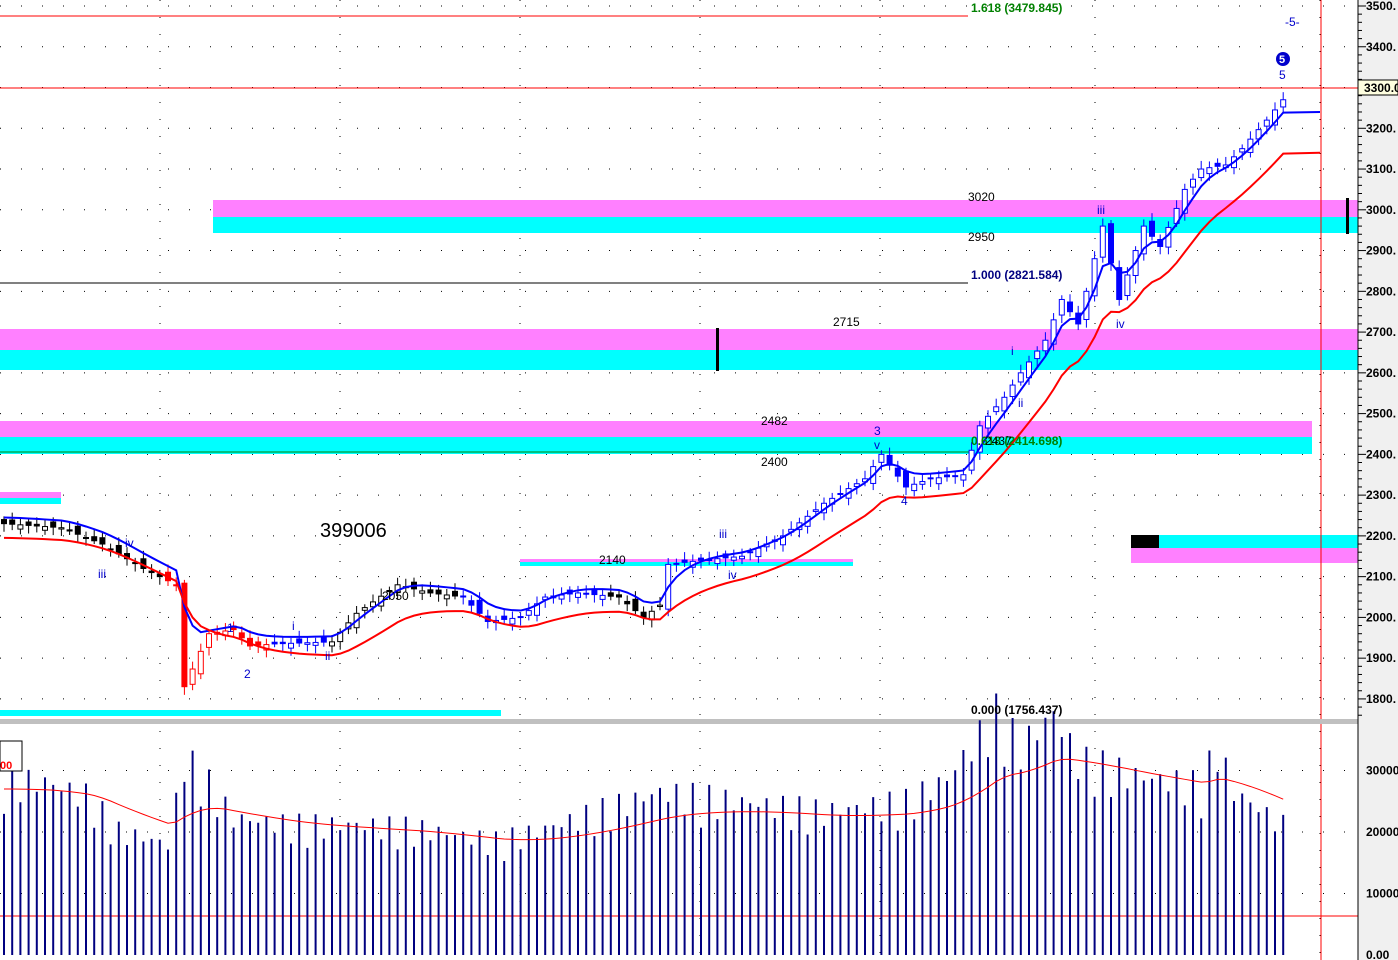  What do you see at coordinates (774, 462) in the screenshot?
I see `zone-label-2400: 2400` at bounding box center [774, 462].